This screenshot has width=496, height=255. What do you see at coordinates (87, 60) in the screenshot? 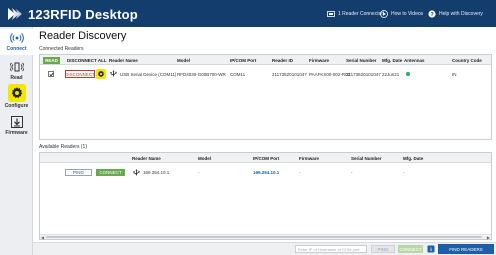
I see `disconnect-all-button: DISCONNECT ALL` at bounding box center [87, 60].